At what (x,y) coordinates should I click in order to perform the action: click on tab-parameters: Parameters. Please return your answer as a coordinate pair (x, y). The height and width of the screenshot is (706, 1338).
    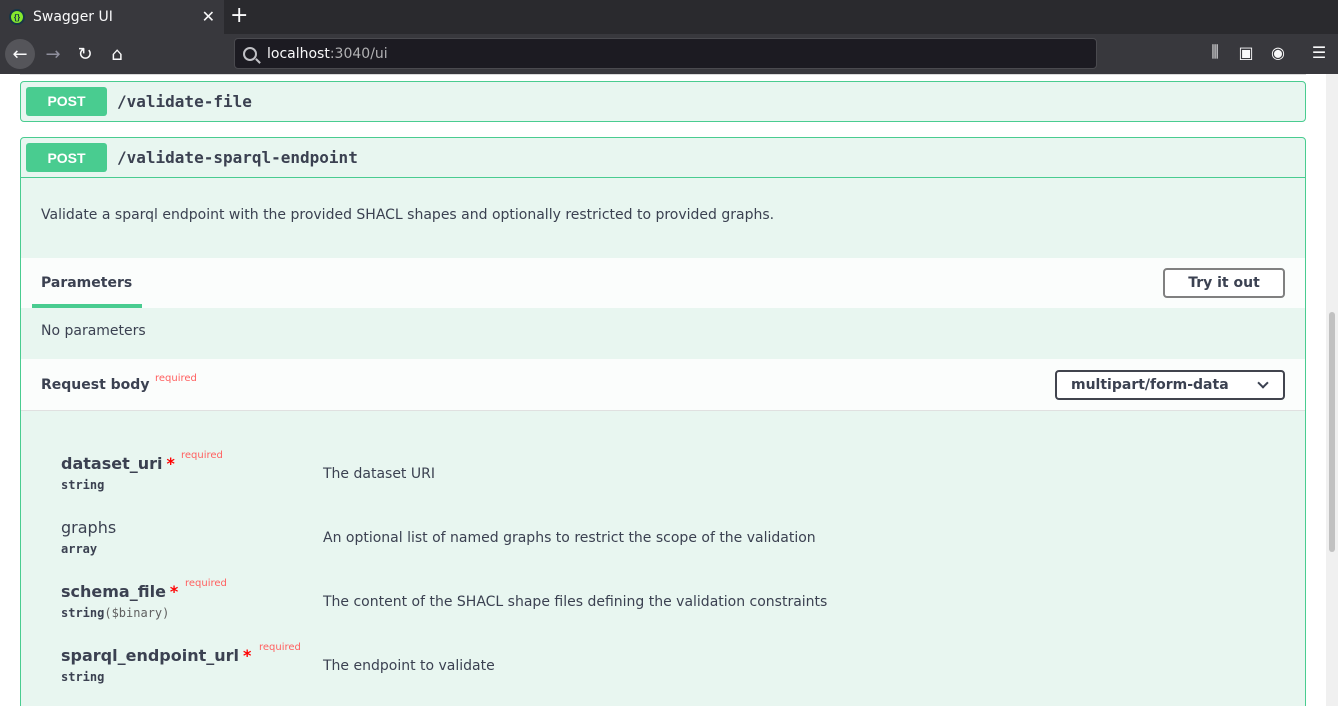
    Looking at the image, I should click on (86, 283).